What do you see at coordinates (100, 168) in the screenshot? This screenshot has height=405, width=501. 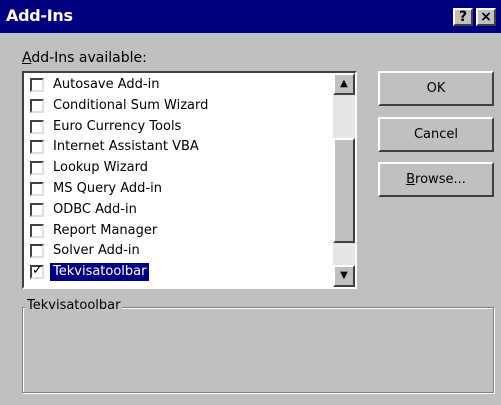 I see `list-item-label: Lookup Wizard` at bounding box center [100, 168].